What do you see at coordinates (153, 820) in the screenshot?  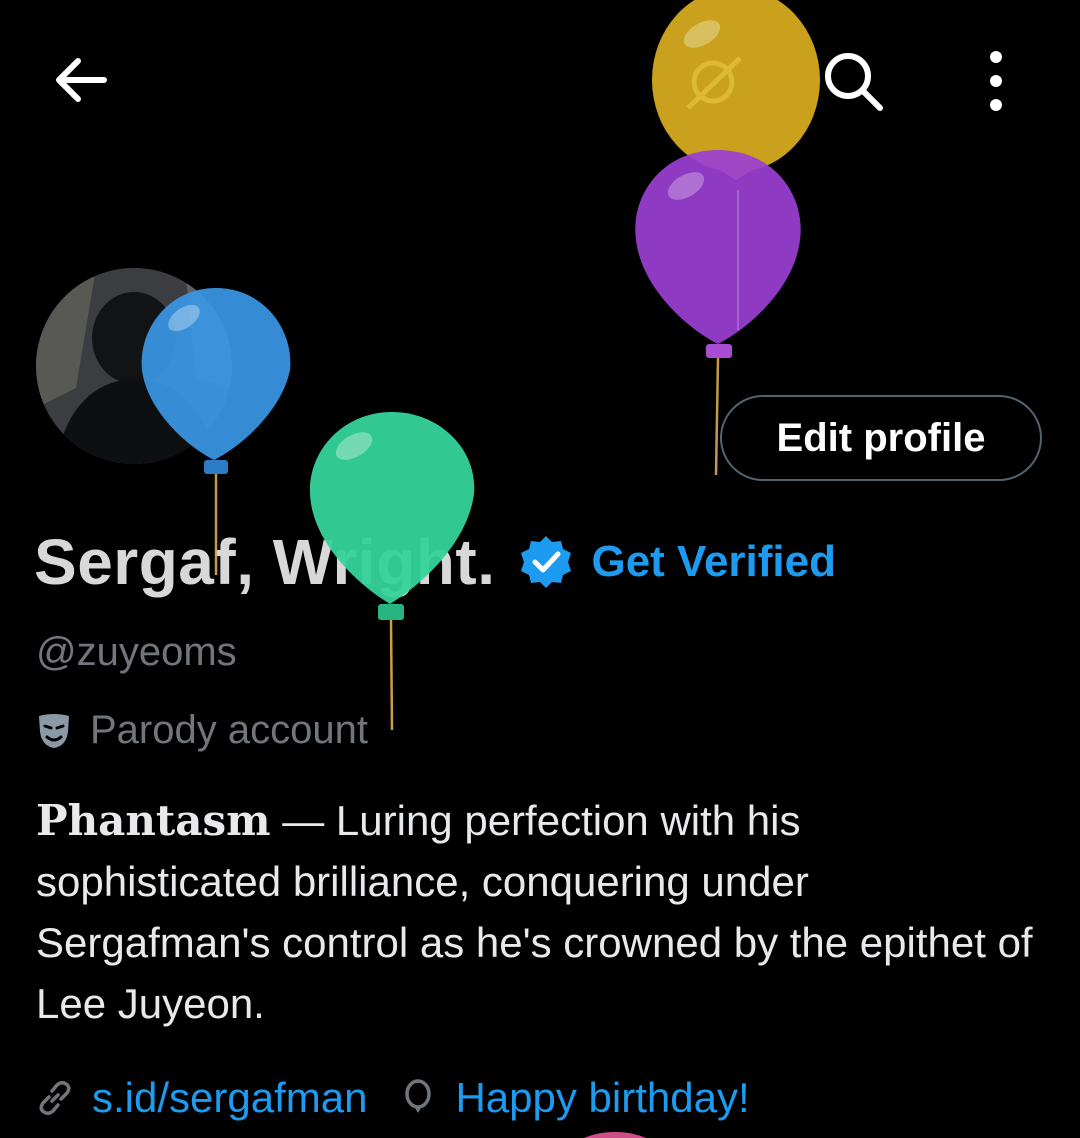 I see `bio-lead: Phantasm` at bounding box center [153, 820].